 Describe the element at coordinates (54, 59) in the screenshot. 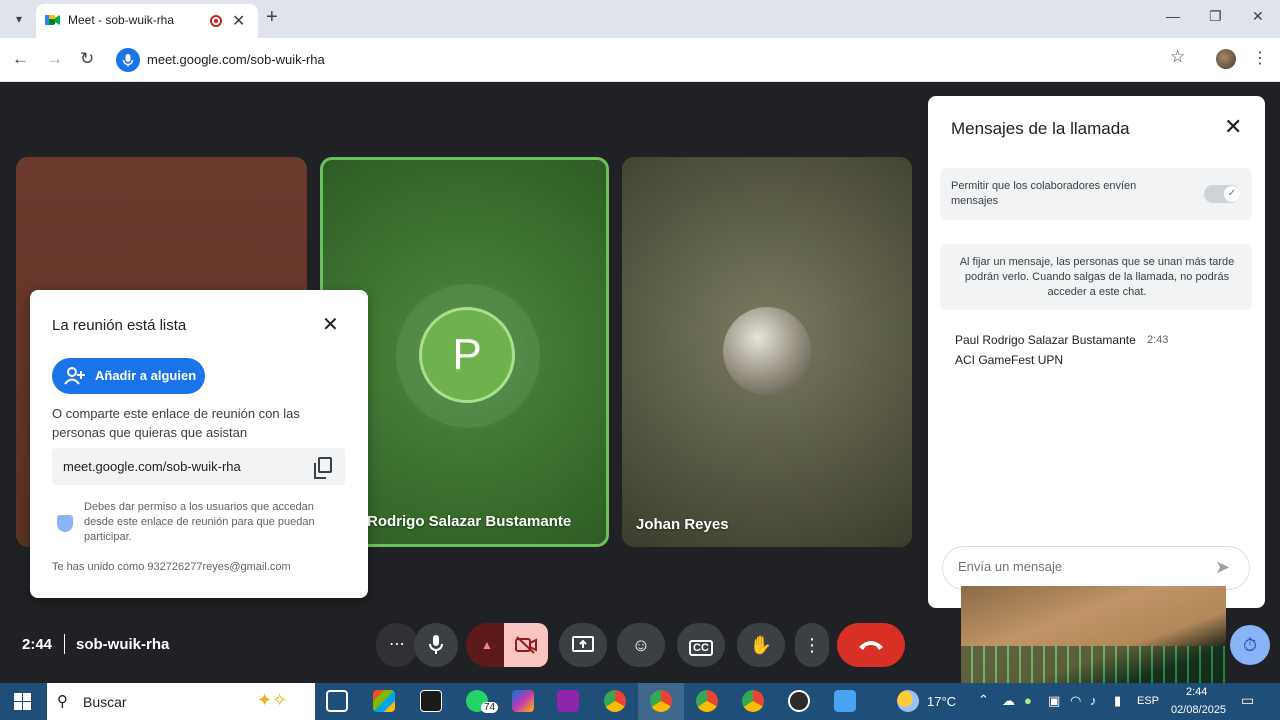

I see `forward-button: →` at that location.